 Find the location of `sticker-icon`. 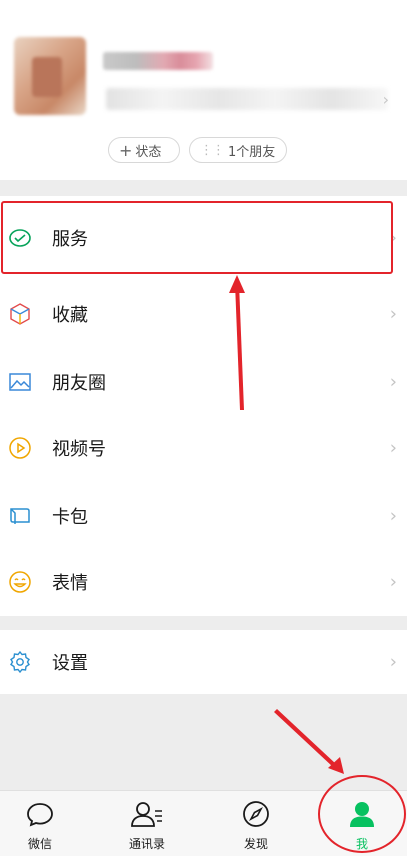

sticker-icon is located at coordinates (20, 582).